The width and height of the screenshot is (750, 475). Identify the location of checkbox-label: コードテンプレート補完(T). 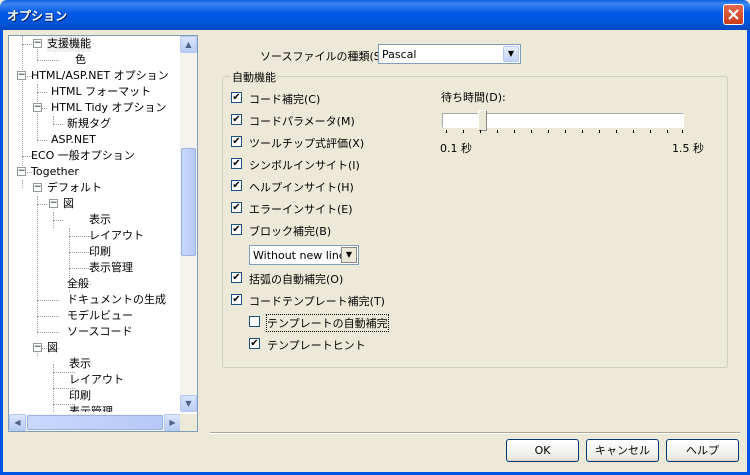
(317, 301).